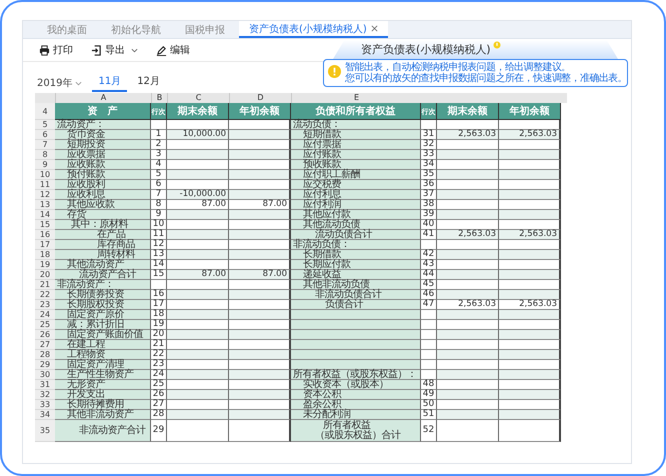 The width and height of the screenshot is (666, 476). I want to click on toolbar-button: 编辑, so click(173, 50).